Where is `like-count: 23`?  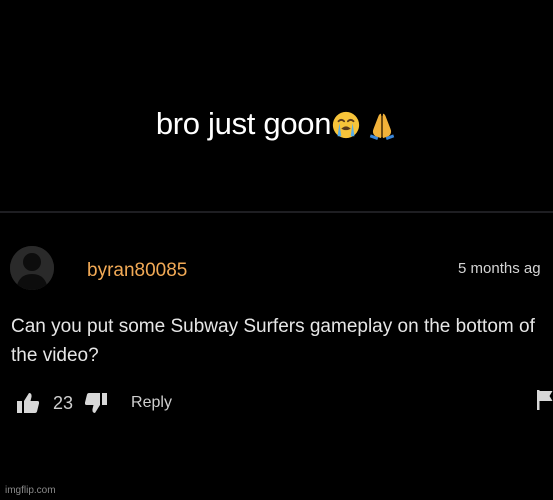
like-count: 23 is located at coordinates (63, 402).